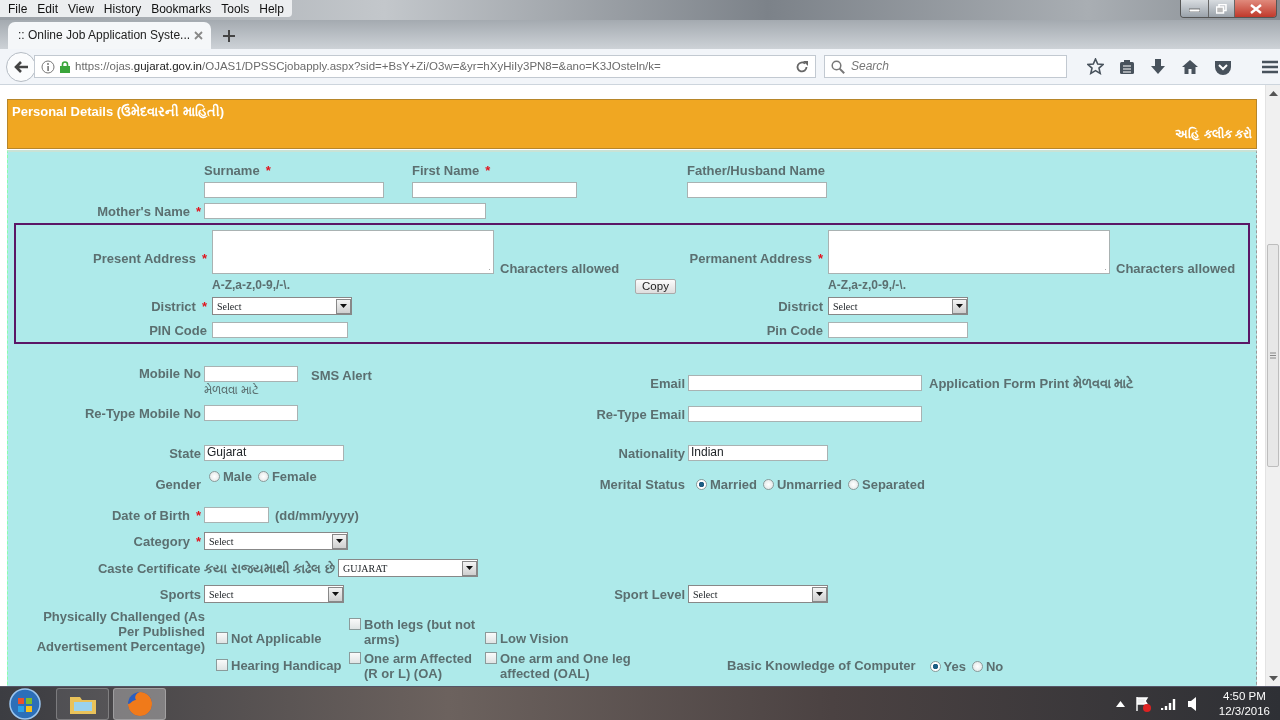 This screenshot has width=1280, height=720. I want to click on search-field: Search, so click(945, 66).